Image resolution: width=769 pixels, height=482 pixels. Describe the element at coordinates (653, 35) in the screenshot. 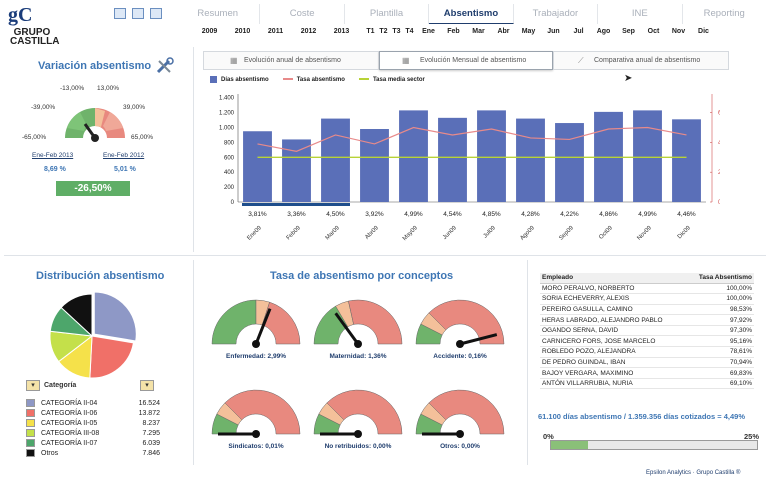

I see `period-18: Oct` at that location.